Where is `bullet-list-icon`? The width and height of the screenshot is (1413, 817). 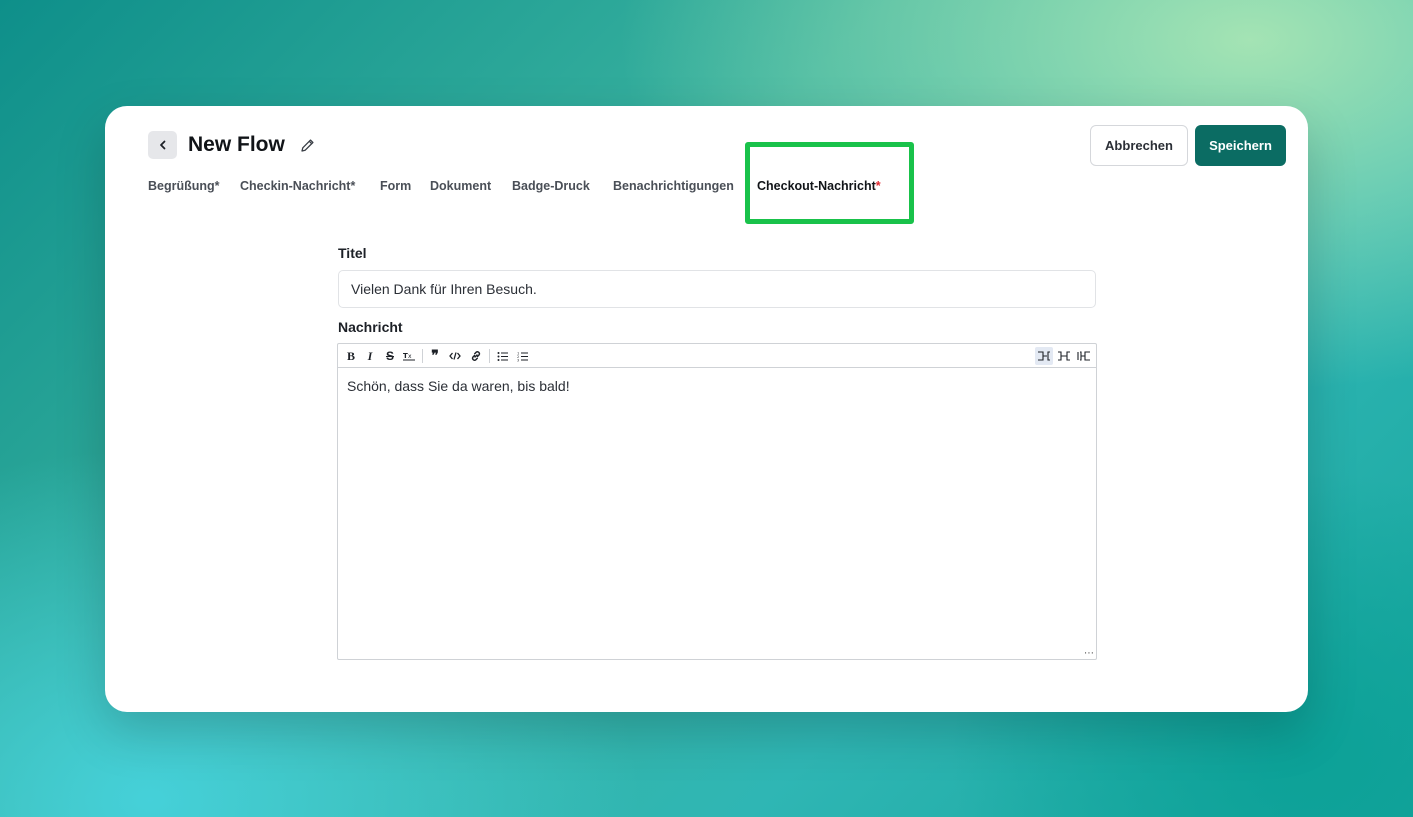
bullet-list-icon is located at coordinates (503, 356).